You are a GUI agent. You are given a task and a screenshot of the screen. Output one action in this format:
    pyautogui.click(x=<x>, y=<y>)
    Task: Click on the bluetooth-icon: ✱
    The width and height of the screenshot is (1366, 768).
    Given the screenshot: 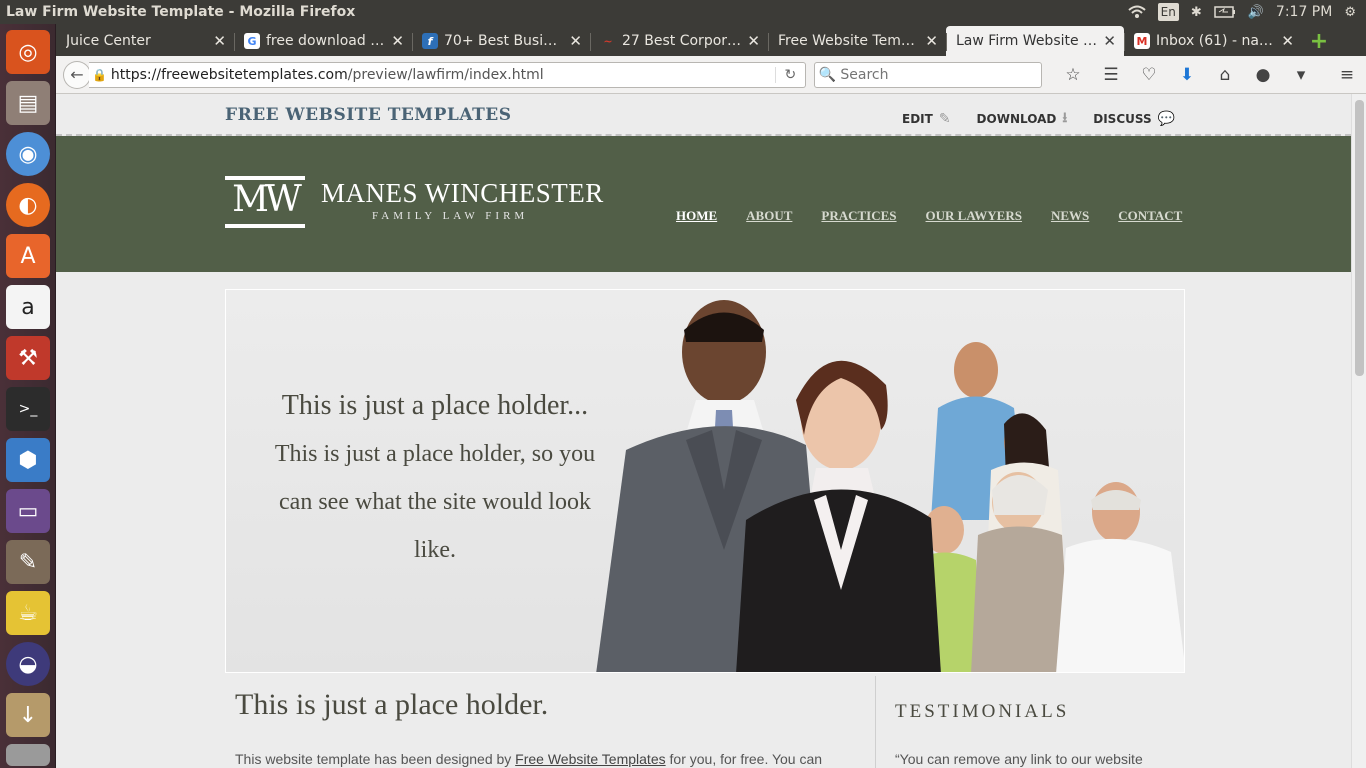 What is the action you would take?
    pyautogui.click(x=1196, y=12)
    